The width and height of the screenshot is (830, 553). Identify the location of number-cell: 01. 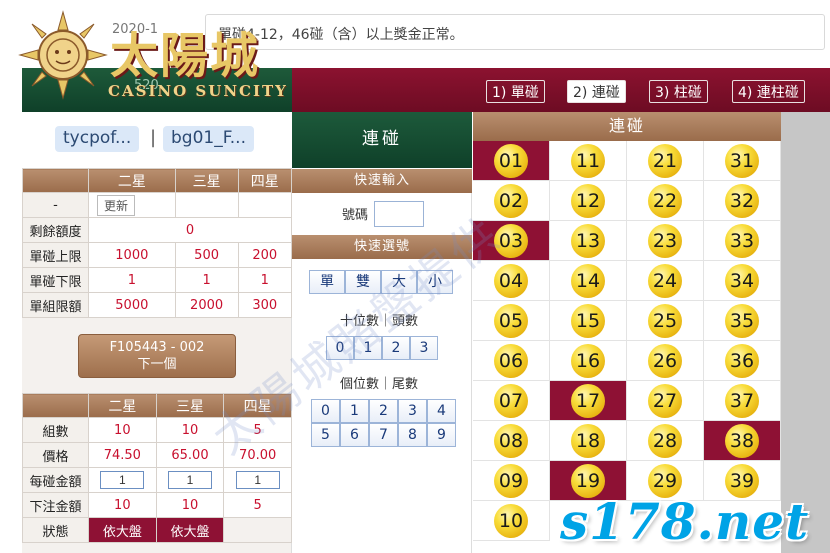
(511, 161).